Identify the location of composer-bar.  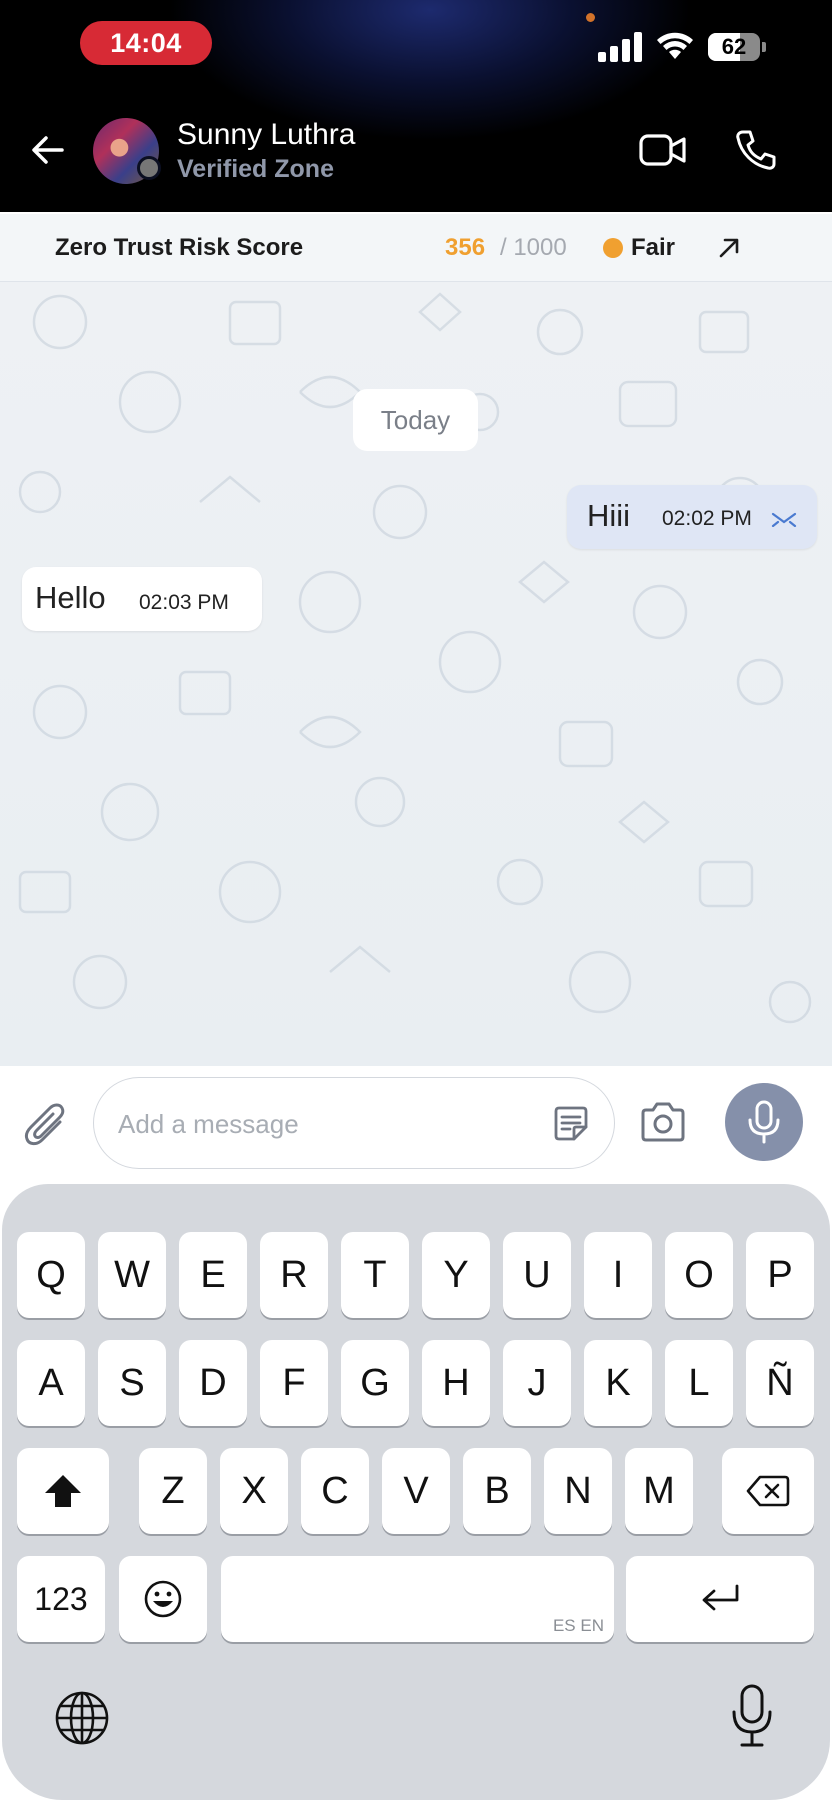
(416, 1125).